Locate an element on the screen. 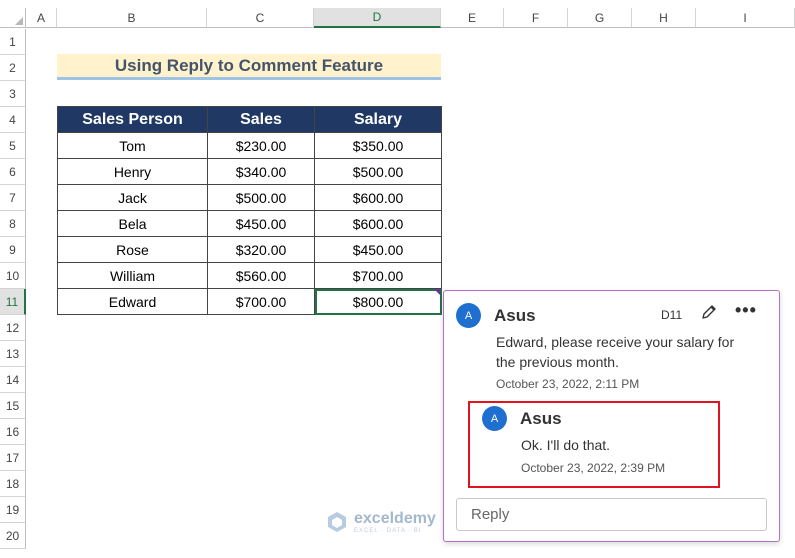  watermark: exceldemy EXCEL · DATA · BI is located at coordinates (381, 522).